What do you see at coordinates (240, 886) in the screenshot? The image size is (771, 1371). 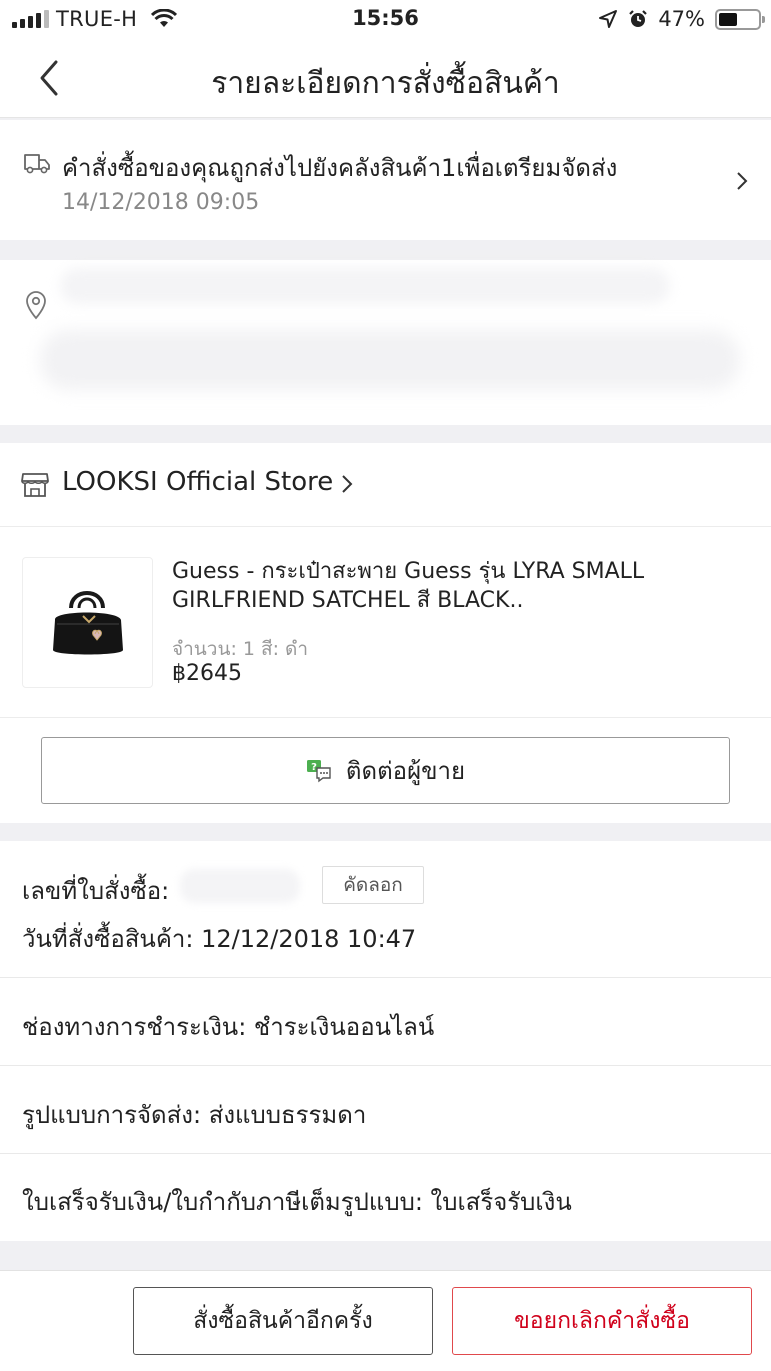 I see `redacted-order-number` at bounding box center [240, 886].